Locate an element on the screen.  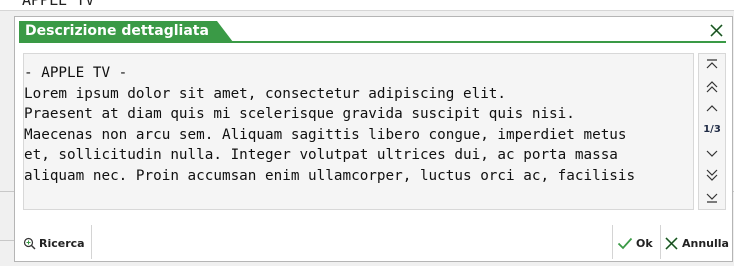
line-up-icon is located at coordinates (712, 108).